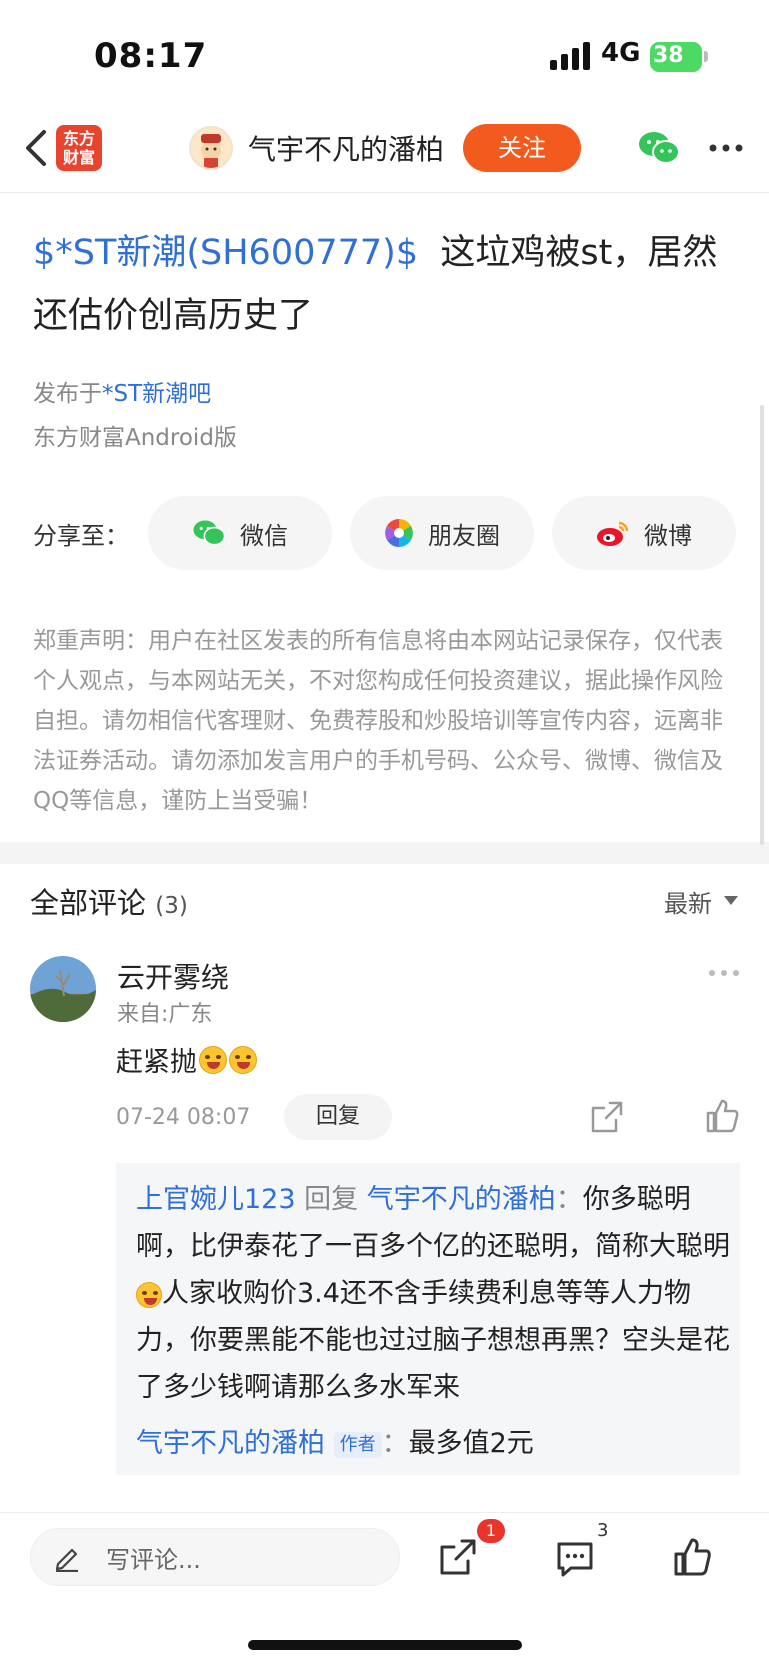 This screenshot has height=1665, width=769. What do you see at coordinates (211, 151) in the screenshot?
I see `caishen-avatar-icon` at bounding box center [211, 151].